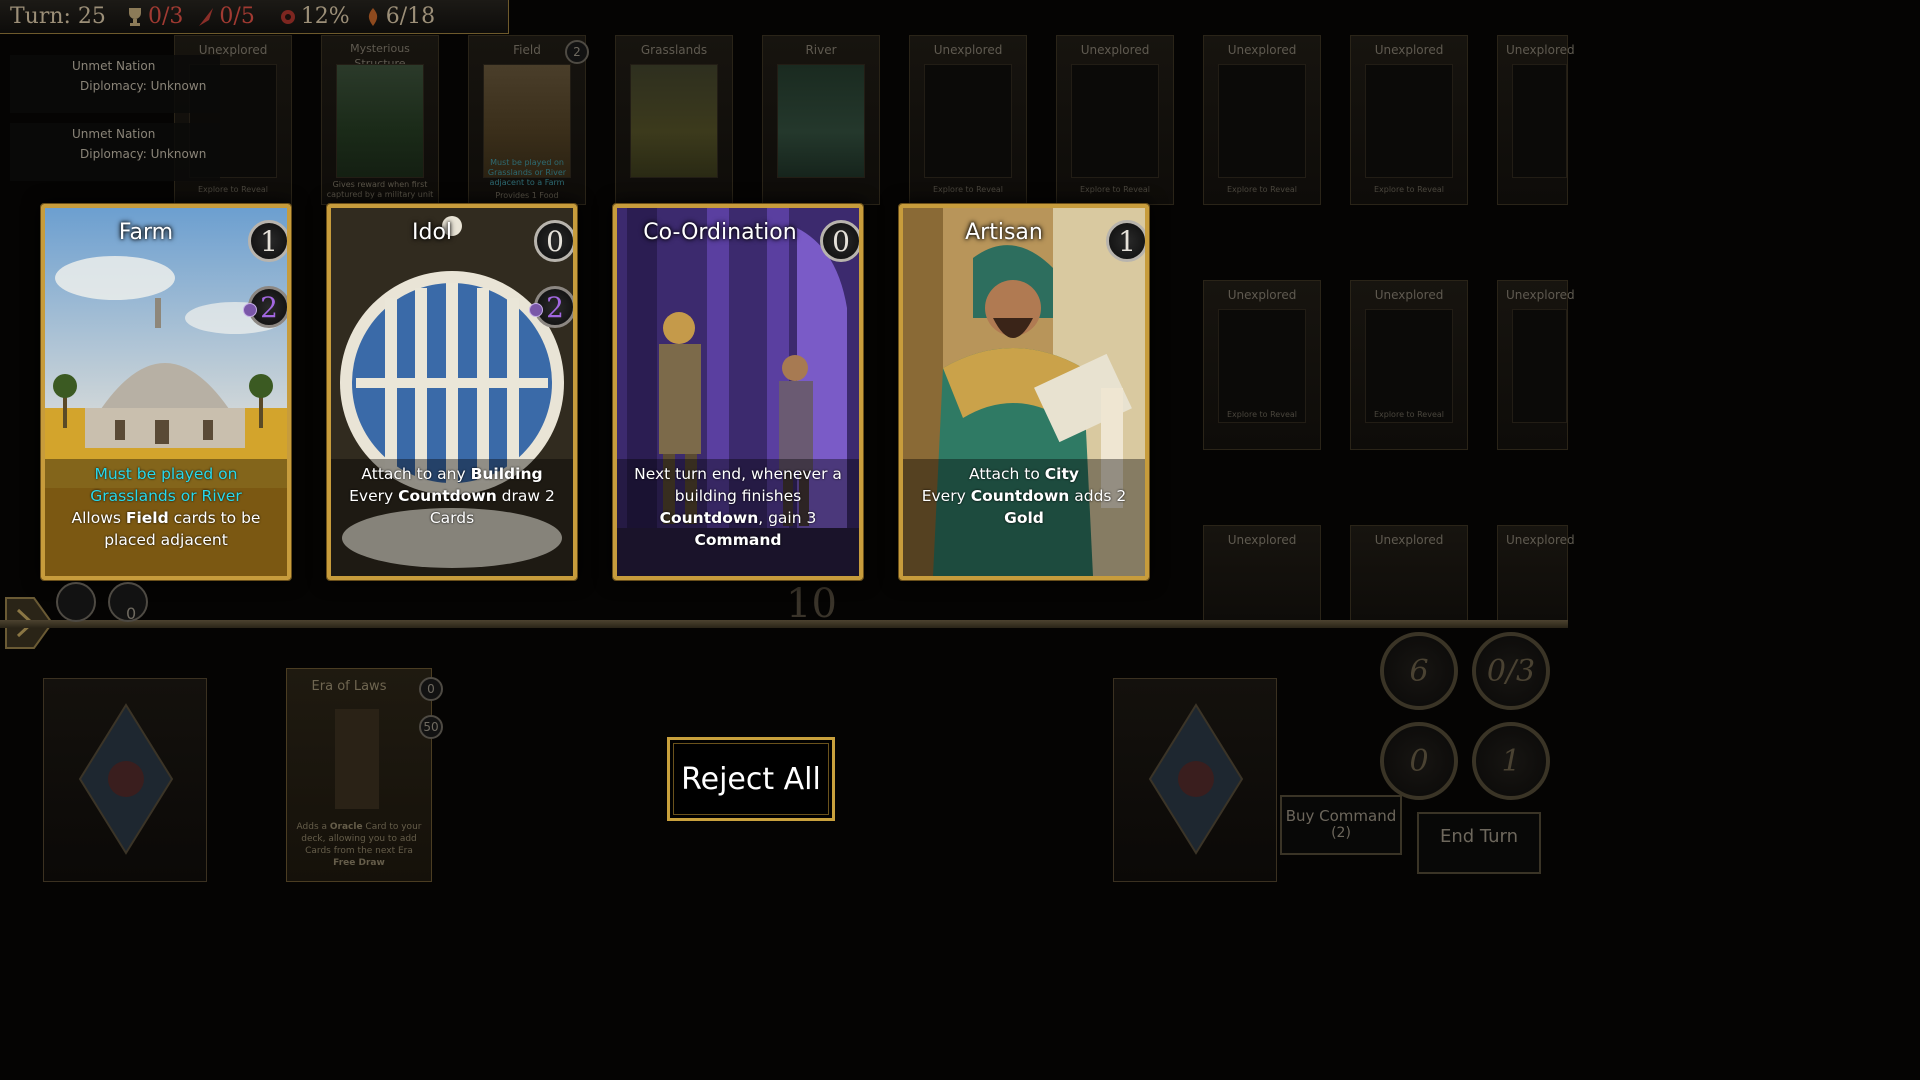  I want to click on military-value: 0/5, so click(237, 16).